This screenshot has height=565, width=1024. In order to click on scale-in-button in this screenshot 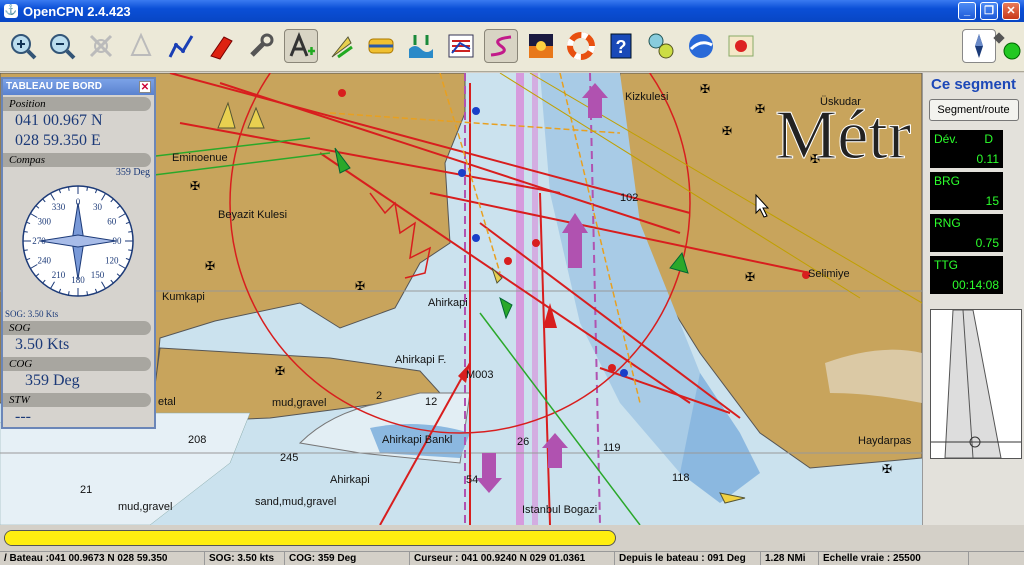, I will do `click(101, 46)`.